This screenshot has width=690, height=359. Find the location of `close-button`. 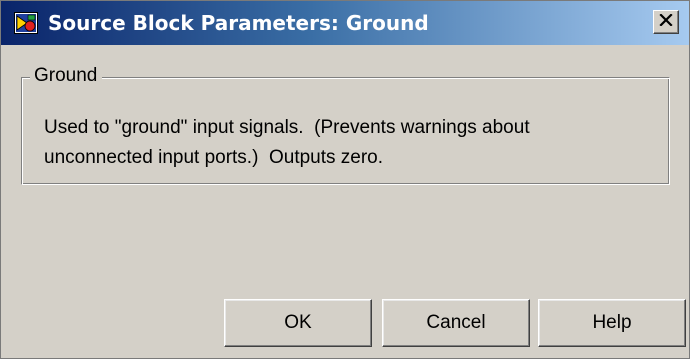

close-button is located at coordinates (666, 22).